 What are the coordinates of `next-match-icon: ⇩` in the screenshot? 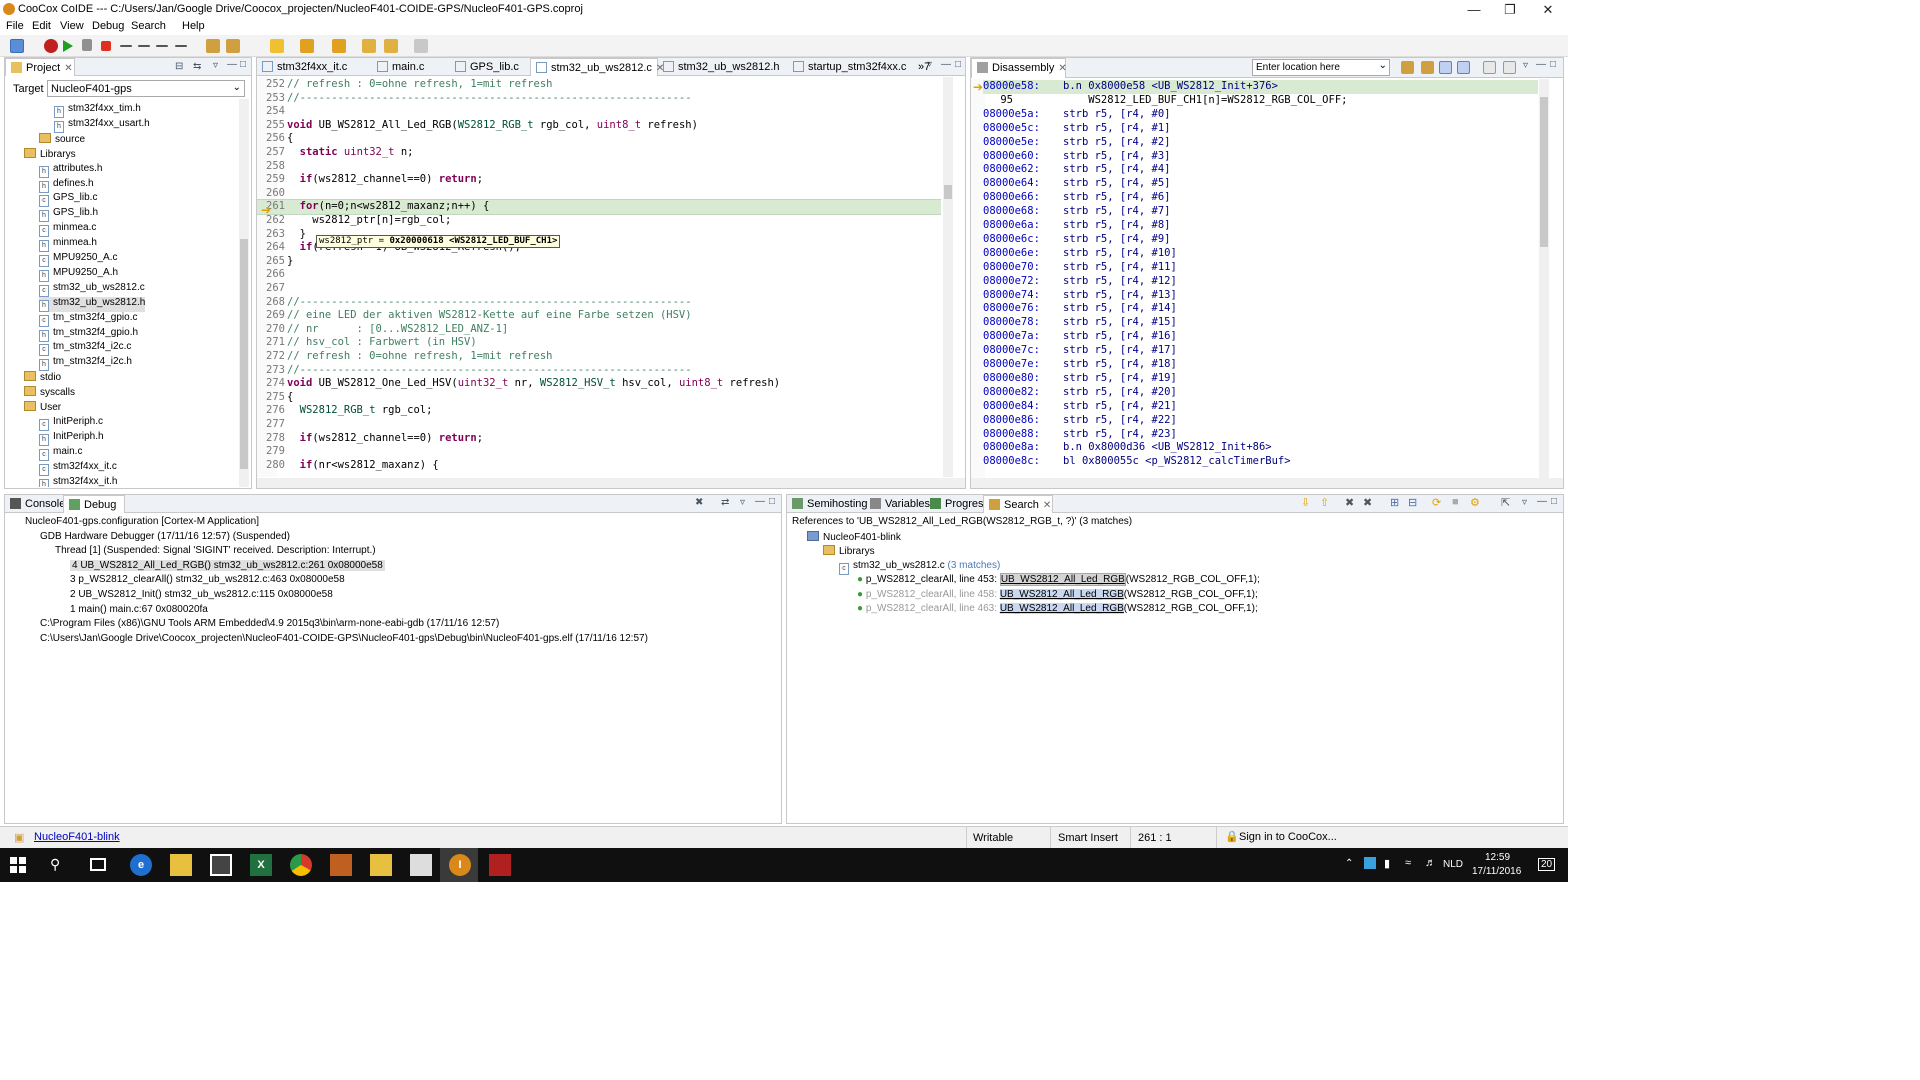 It's located at (1305, 502).